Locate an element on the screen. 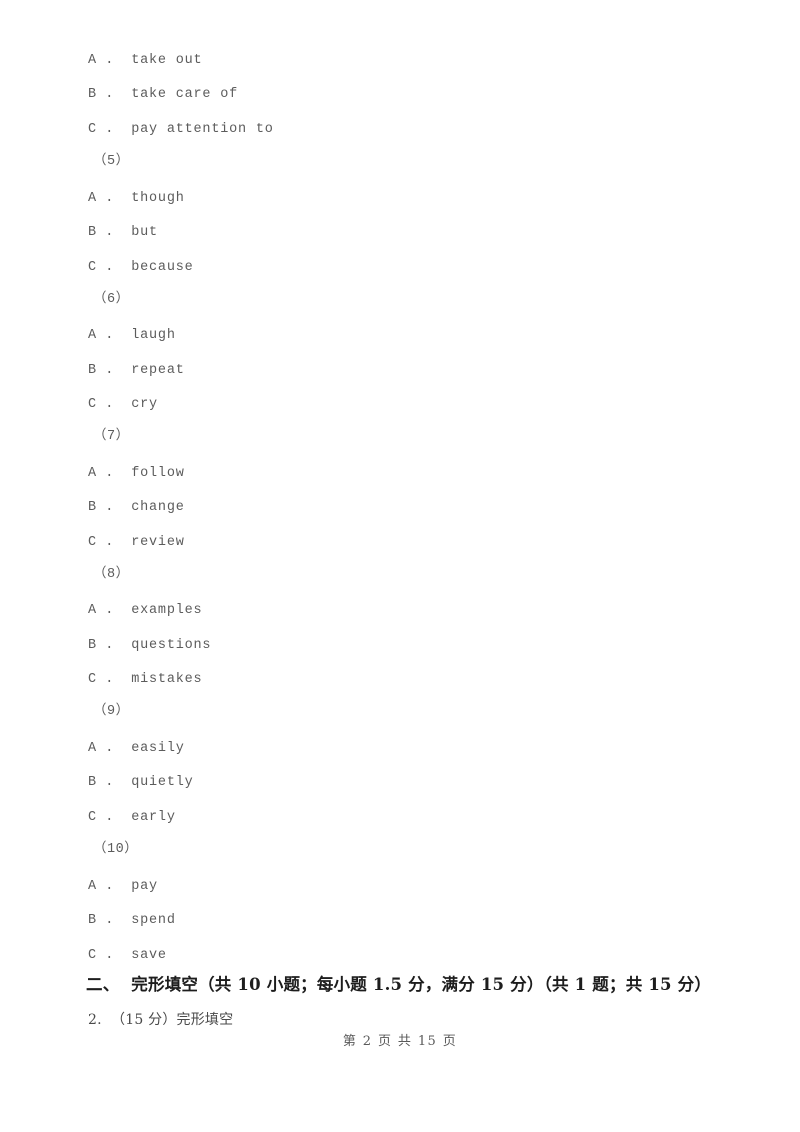  answer-option: C . early is located at coordinates (132, 818).